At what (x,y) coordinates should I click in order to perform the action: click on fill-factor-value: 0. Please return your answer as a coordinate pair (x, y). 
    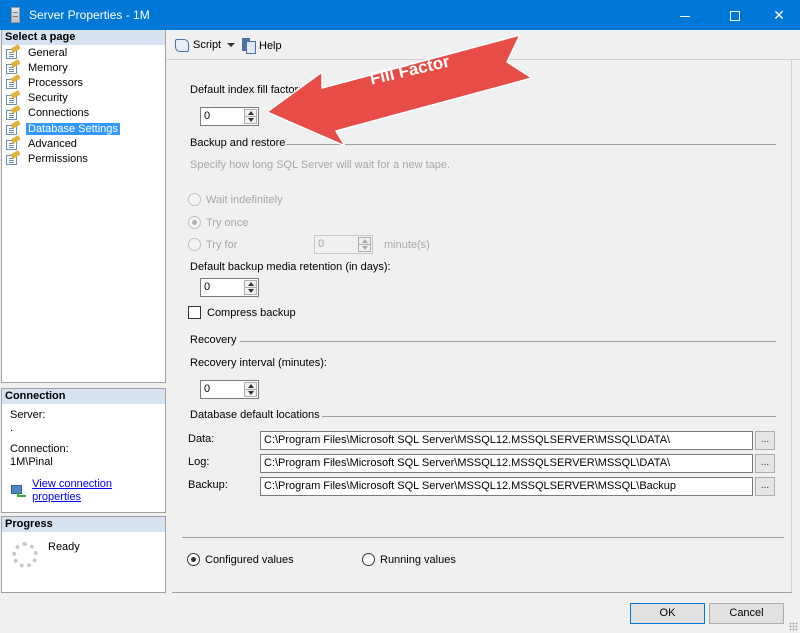
    Looking at the image, I should click on (207, 116).